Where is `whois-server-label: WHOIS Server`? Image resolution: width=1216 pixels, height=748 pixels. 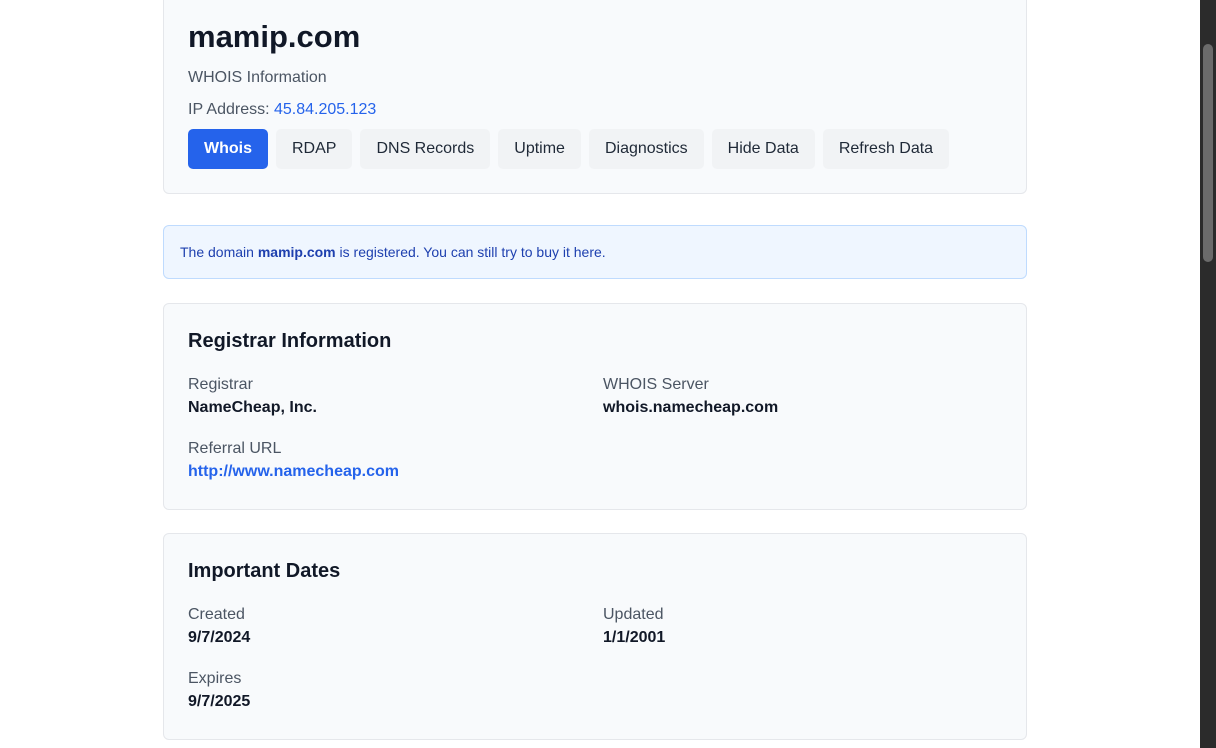 whois-server-label: WHOIS Server is located at coordinates (656, 384).